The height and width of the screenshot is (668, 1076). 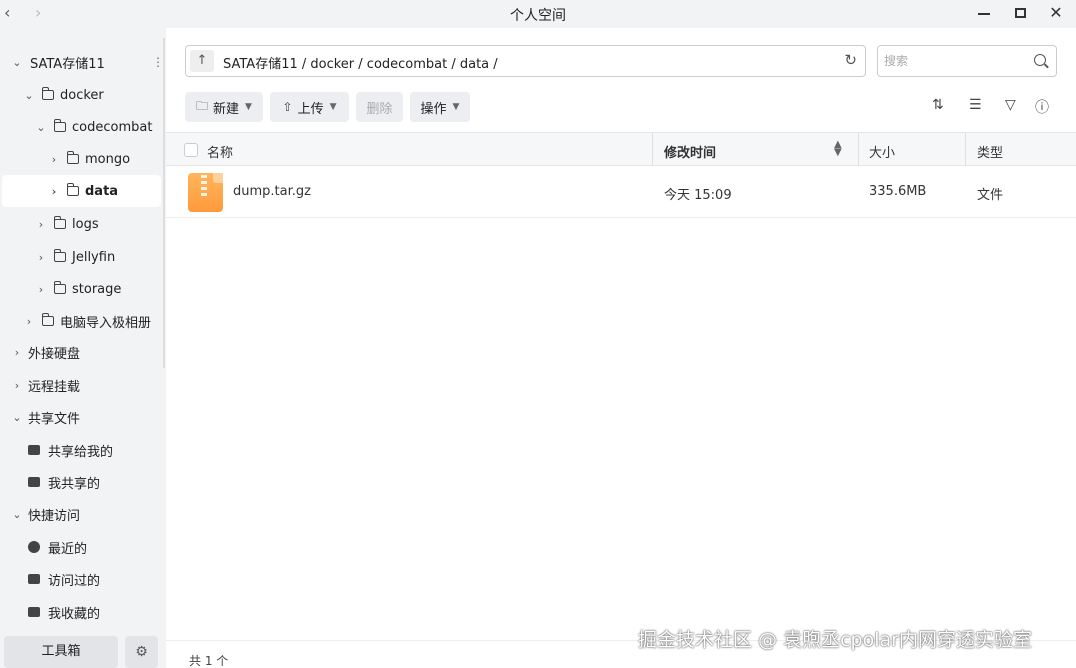 What do you see at coordinates (97, 289) in the screenshot?
I see `tree-item-label: storage` at bounding box center [97, 289].